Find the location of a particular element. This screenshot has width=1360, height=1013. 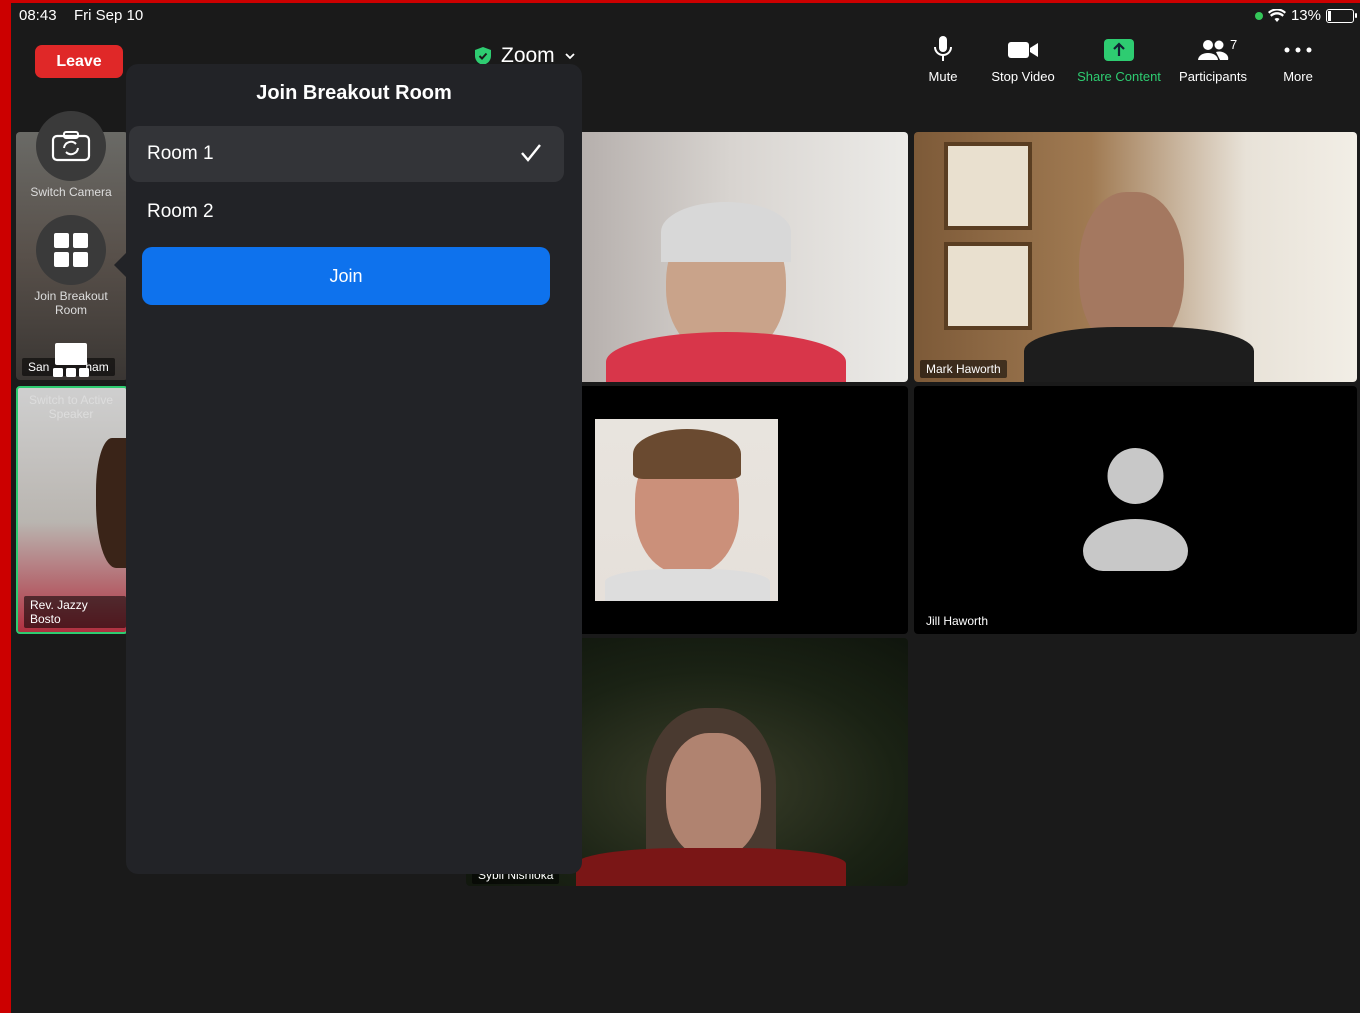

participant-name: Mark Haworth is located at coordinates (963, 369).